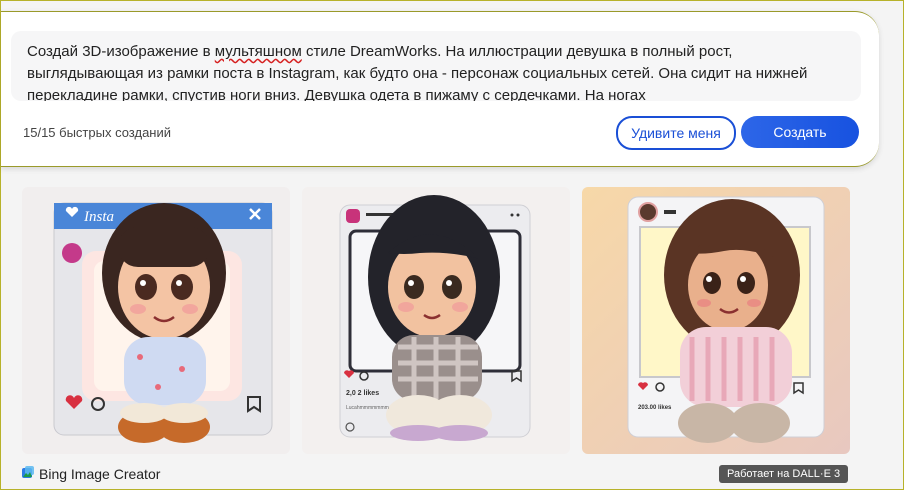  Describe the element at coordinates (97, 132) in the screenshot. I see `boost-counter: 15/15 быстрых созданий` at that location.